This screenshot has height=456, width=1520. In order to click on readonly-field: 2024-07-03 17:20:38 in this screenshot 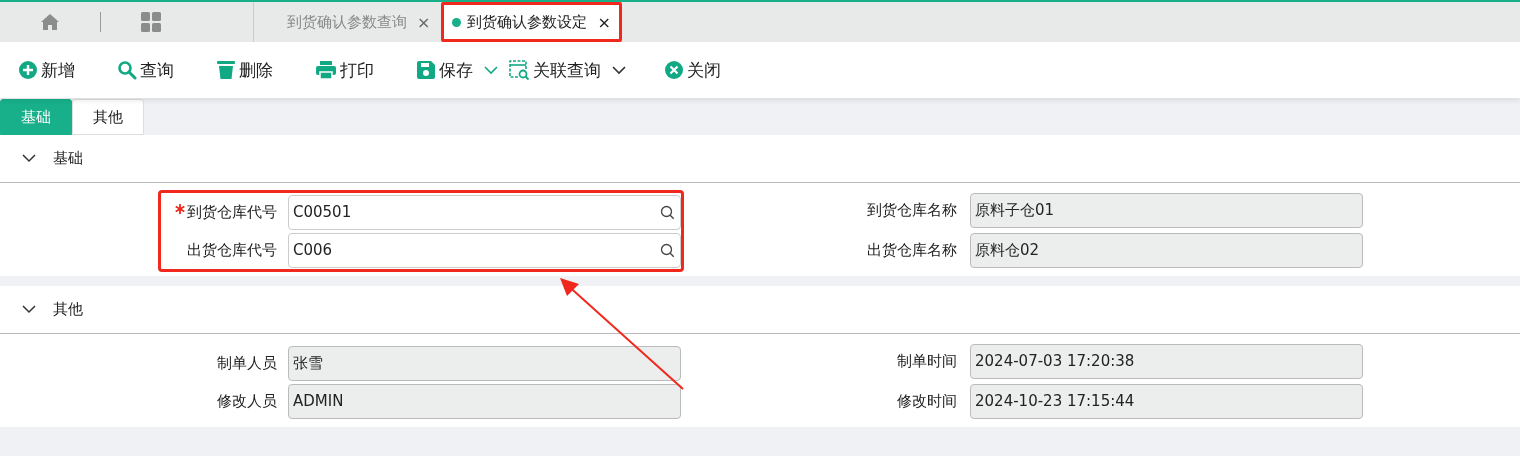, I will do `click(1166, 361)`.